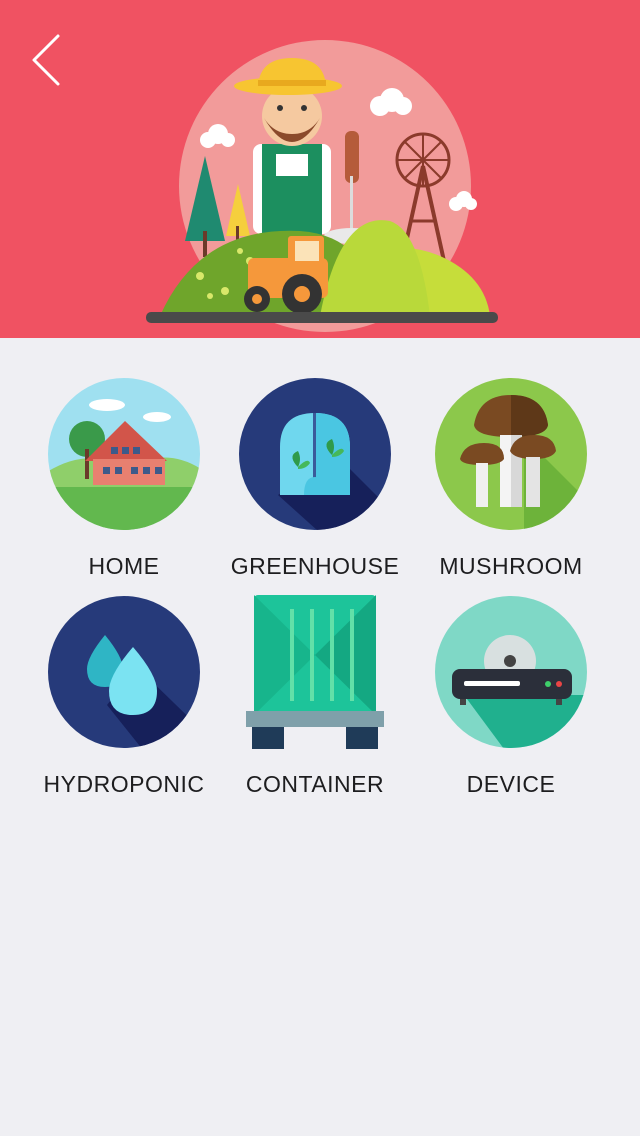  Describe the element at coordinates (315, 566) in the screenshot. I see `category-label: GREENHOUSE` at that location.